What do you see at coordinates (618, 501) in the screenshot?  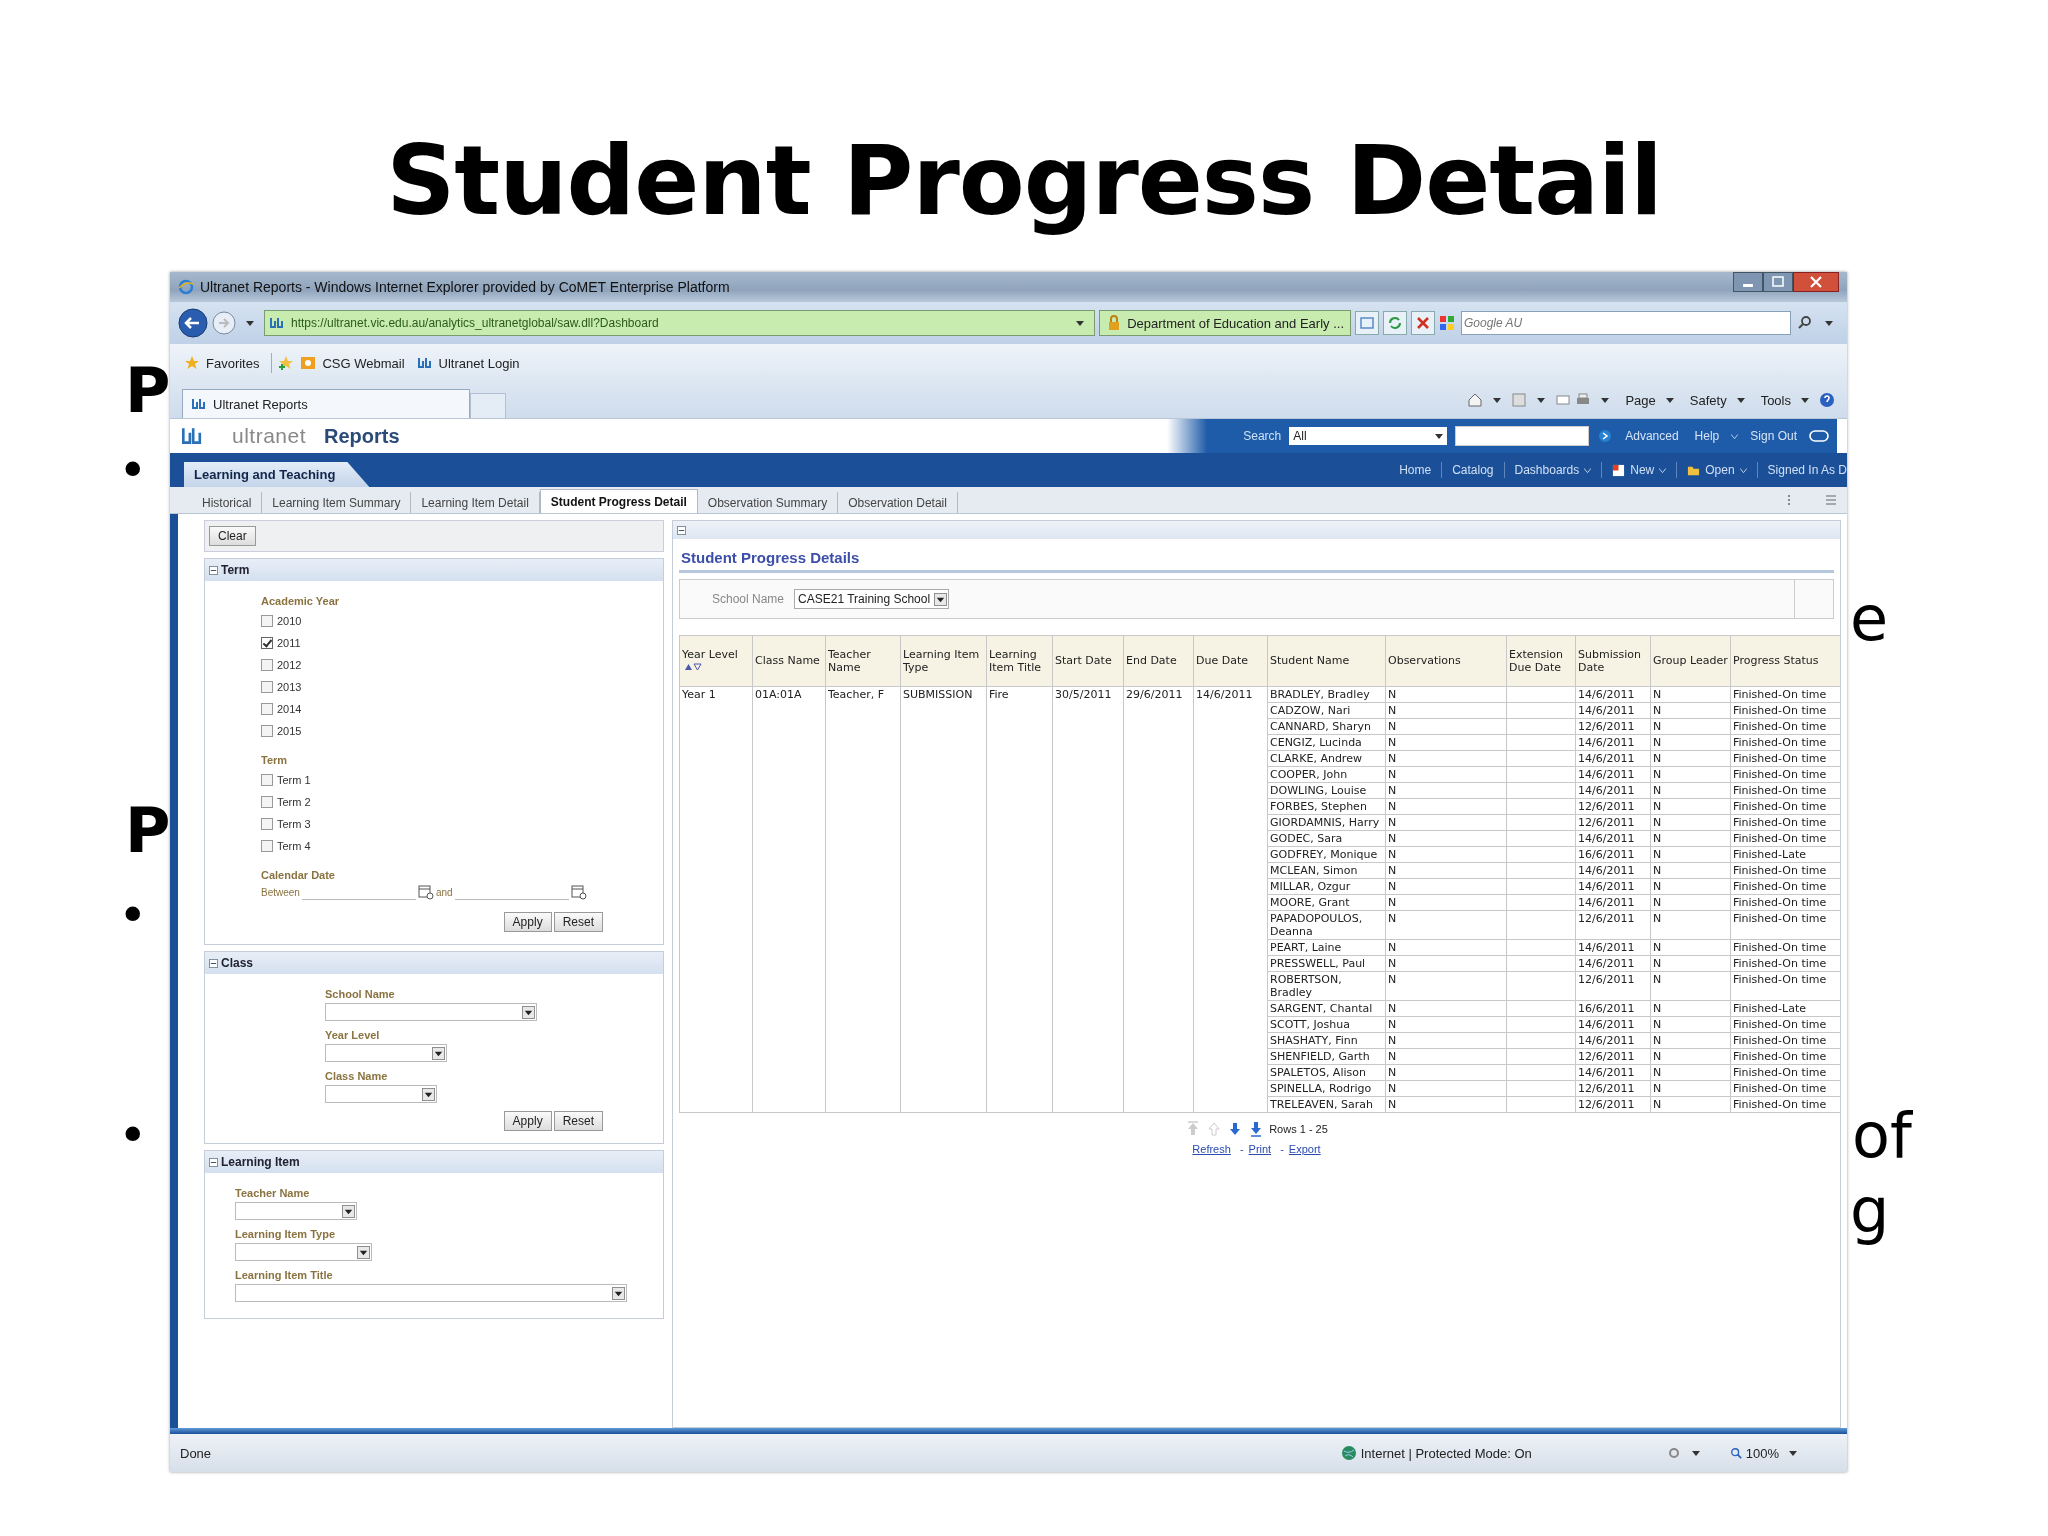 I see `dashboard-tab: Student Progress Detail` at bounding box center [618, 501].